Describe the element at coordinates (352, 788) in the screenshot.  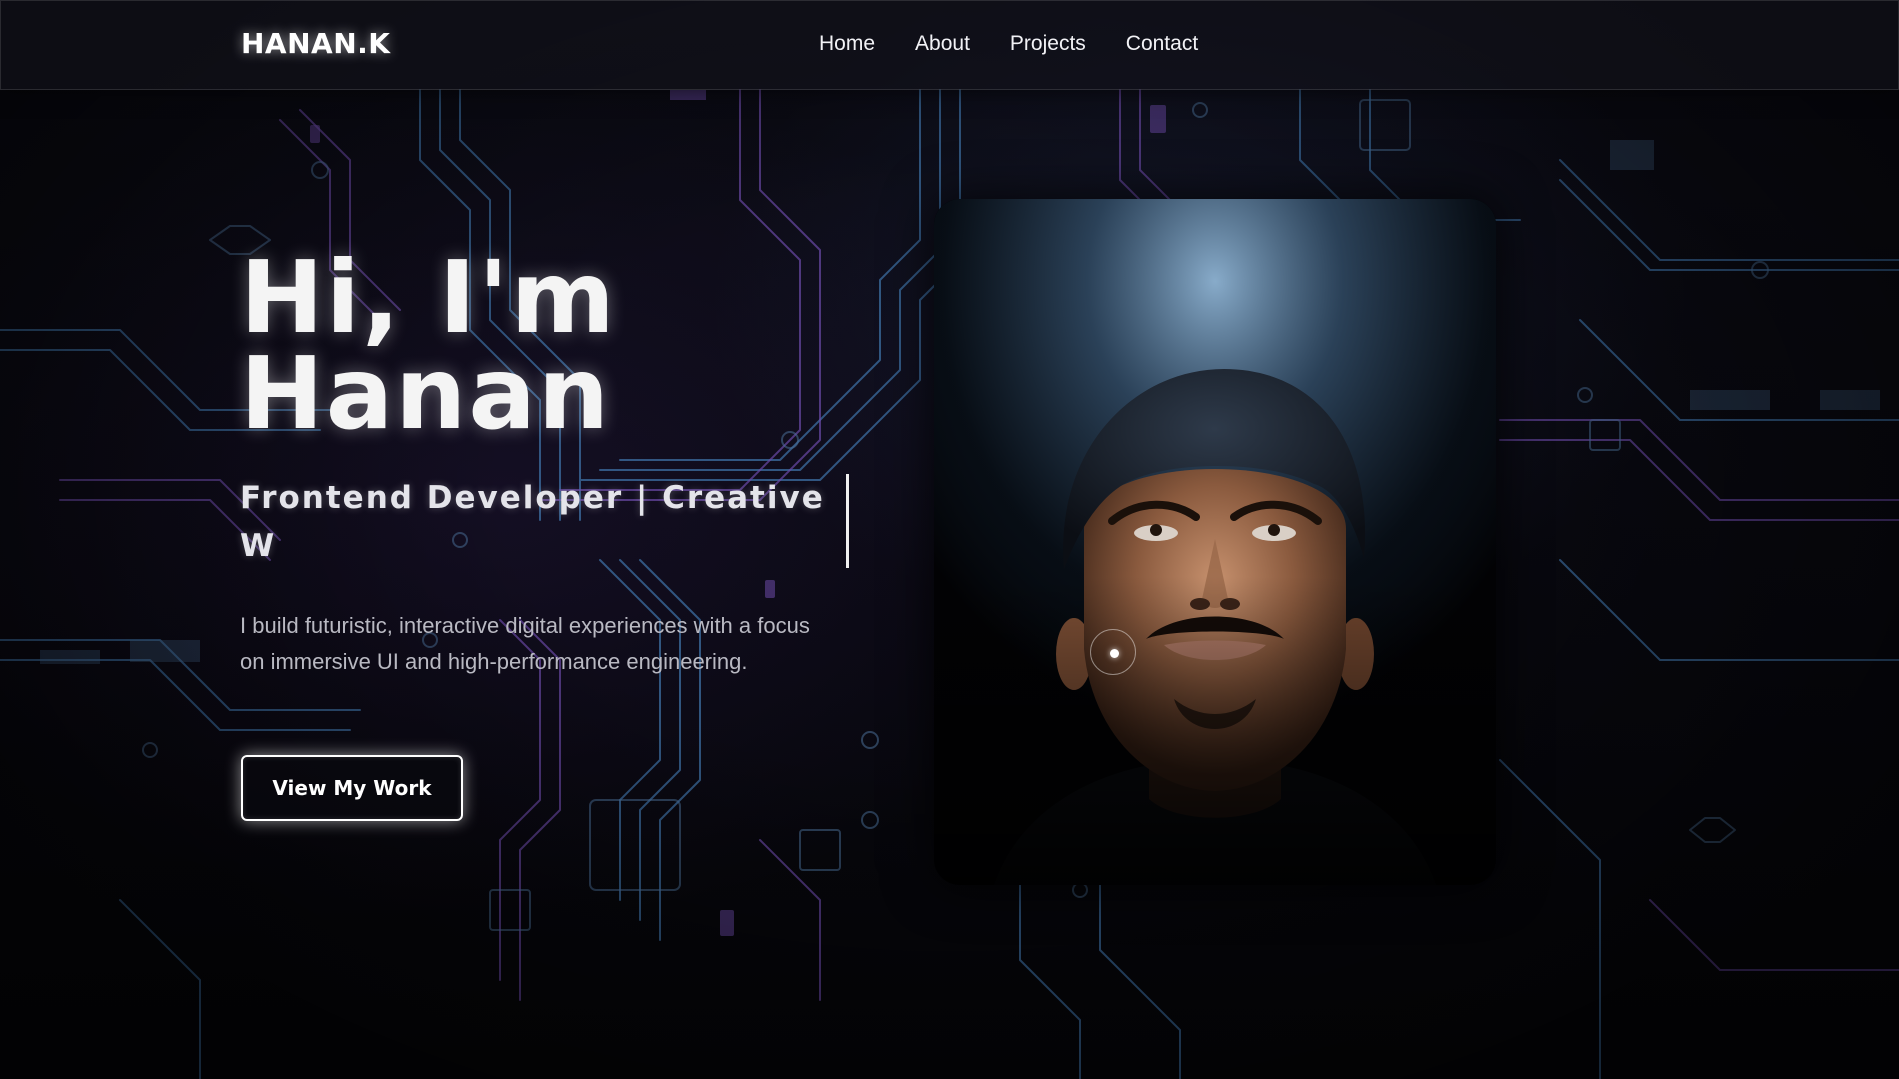
I see `view-my-work-button: View My Work` at that location.